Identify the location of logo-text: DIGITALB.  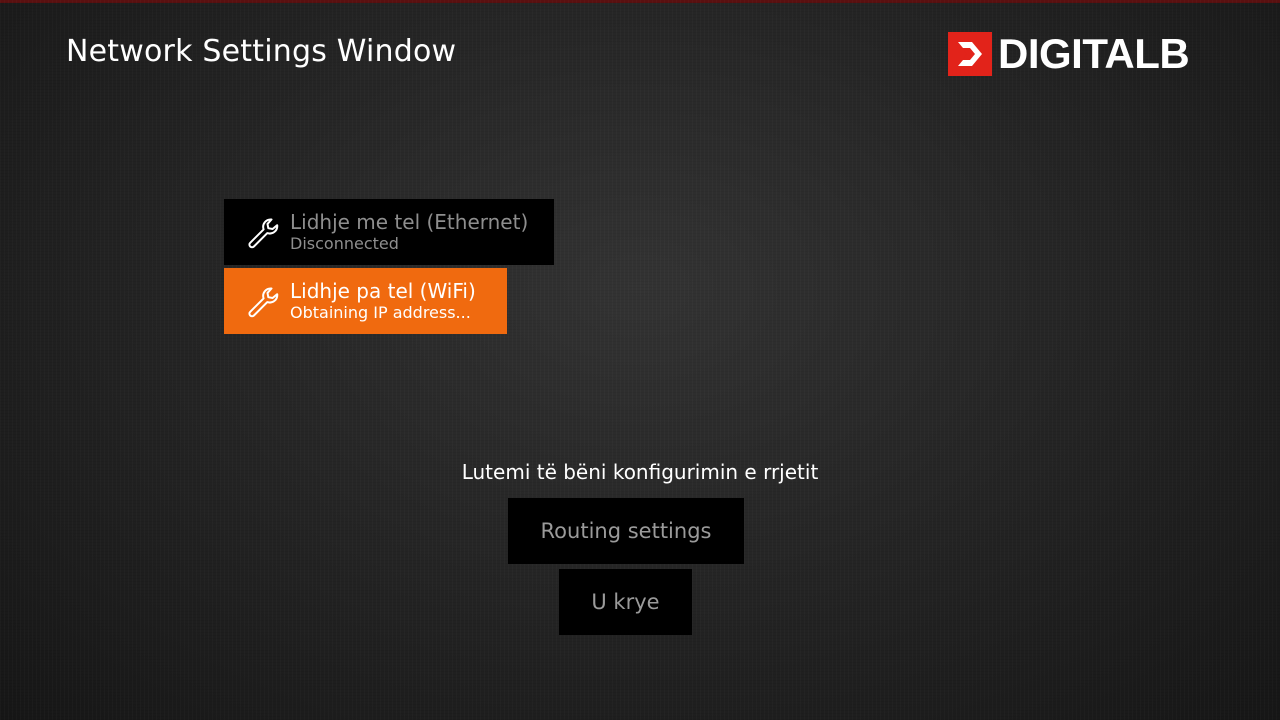
(1094, 53).